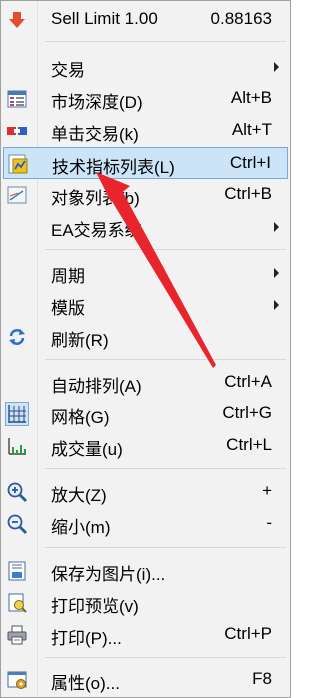  I want to click on menu-item-zoom-out: 缩小(m) -, so click(145, 524).